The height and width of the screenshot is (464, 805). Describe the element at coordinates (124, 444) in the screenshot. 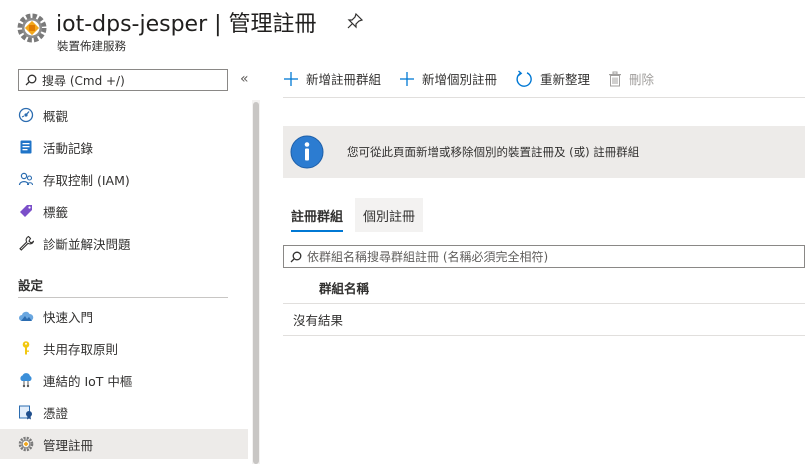

I see `sidebar-item-manage-enrollments: 管理註冊` at that location.